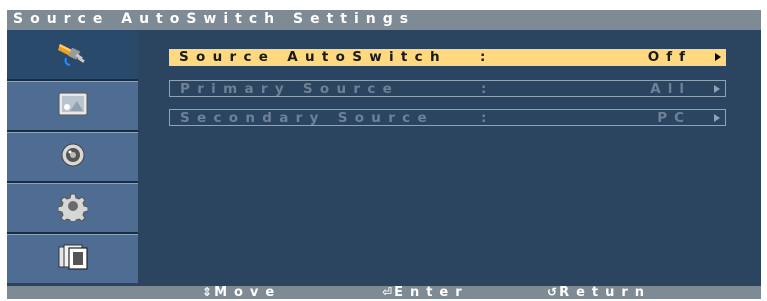 This screenshot has height=301, width=767. What do you see at coordinates (248, 292) in the screenshot?
I see `footer-move-label: Move` at bounding box center [248, 292].